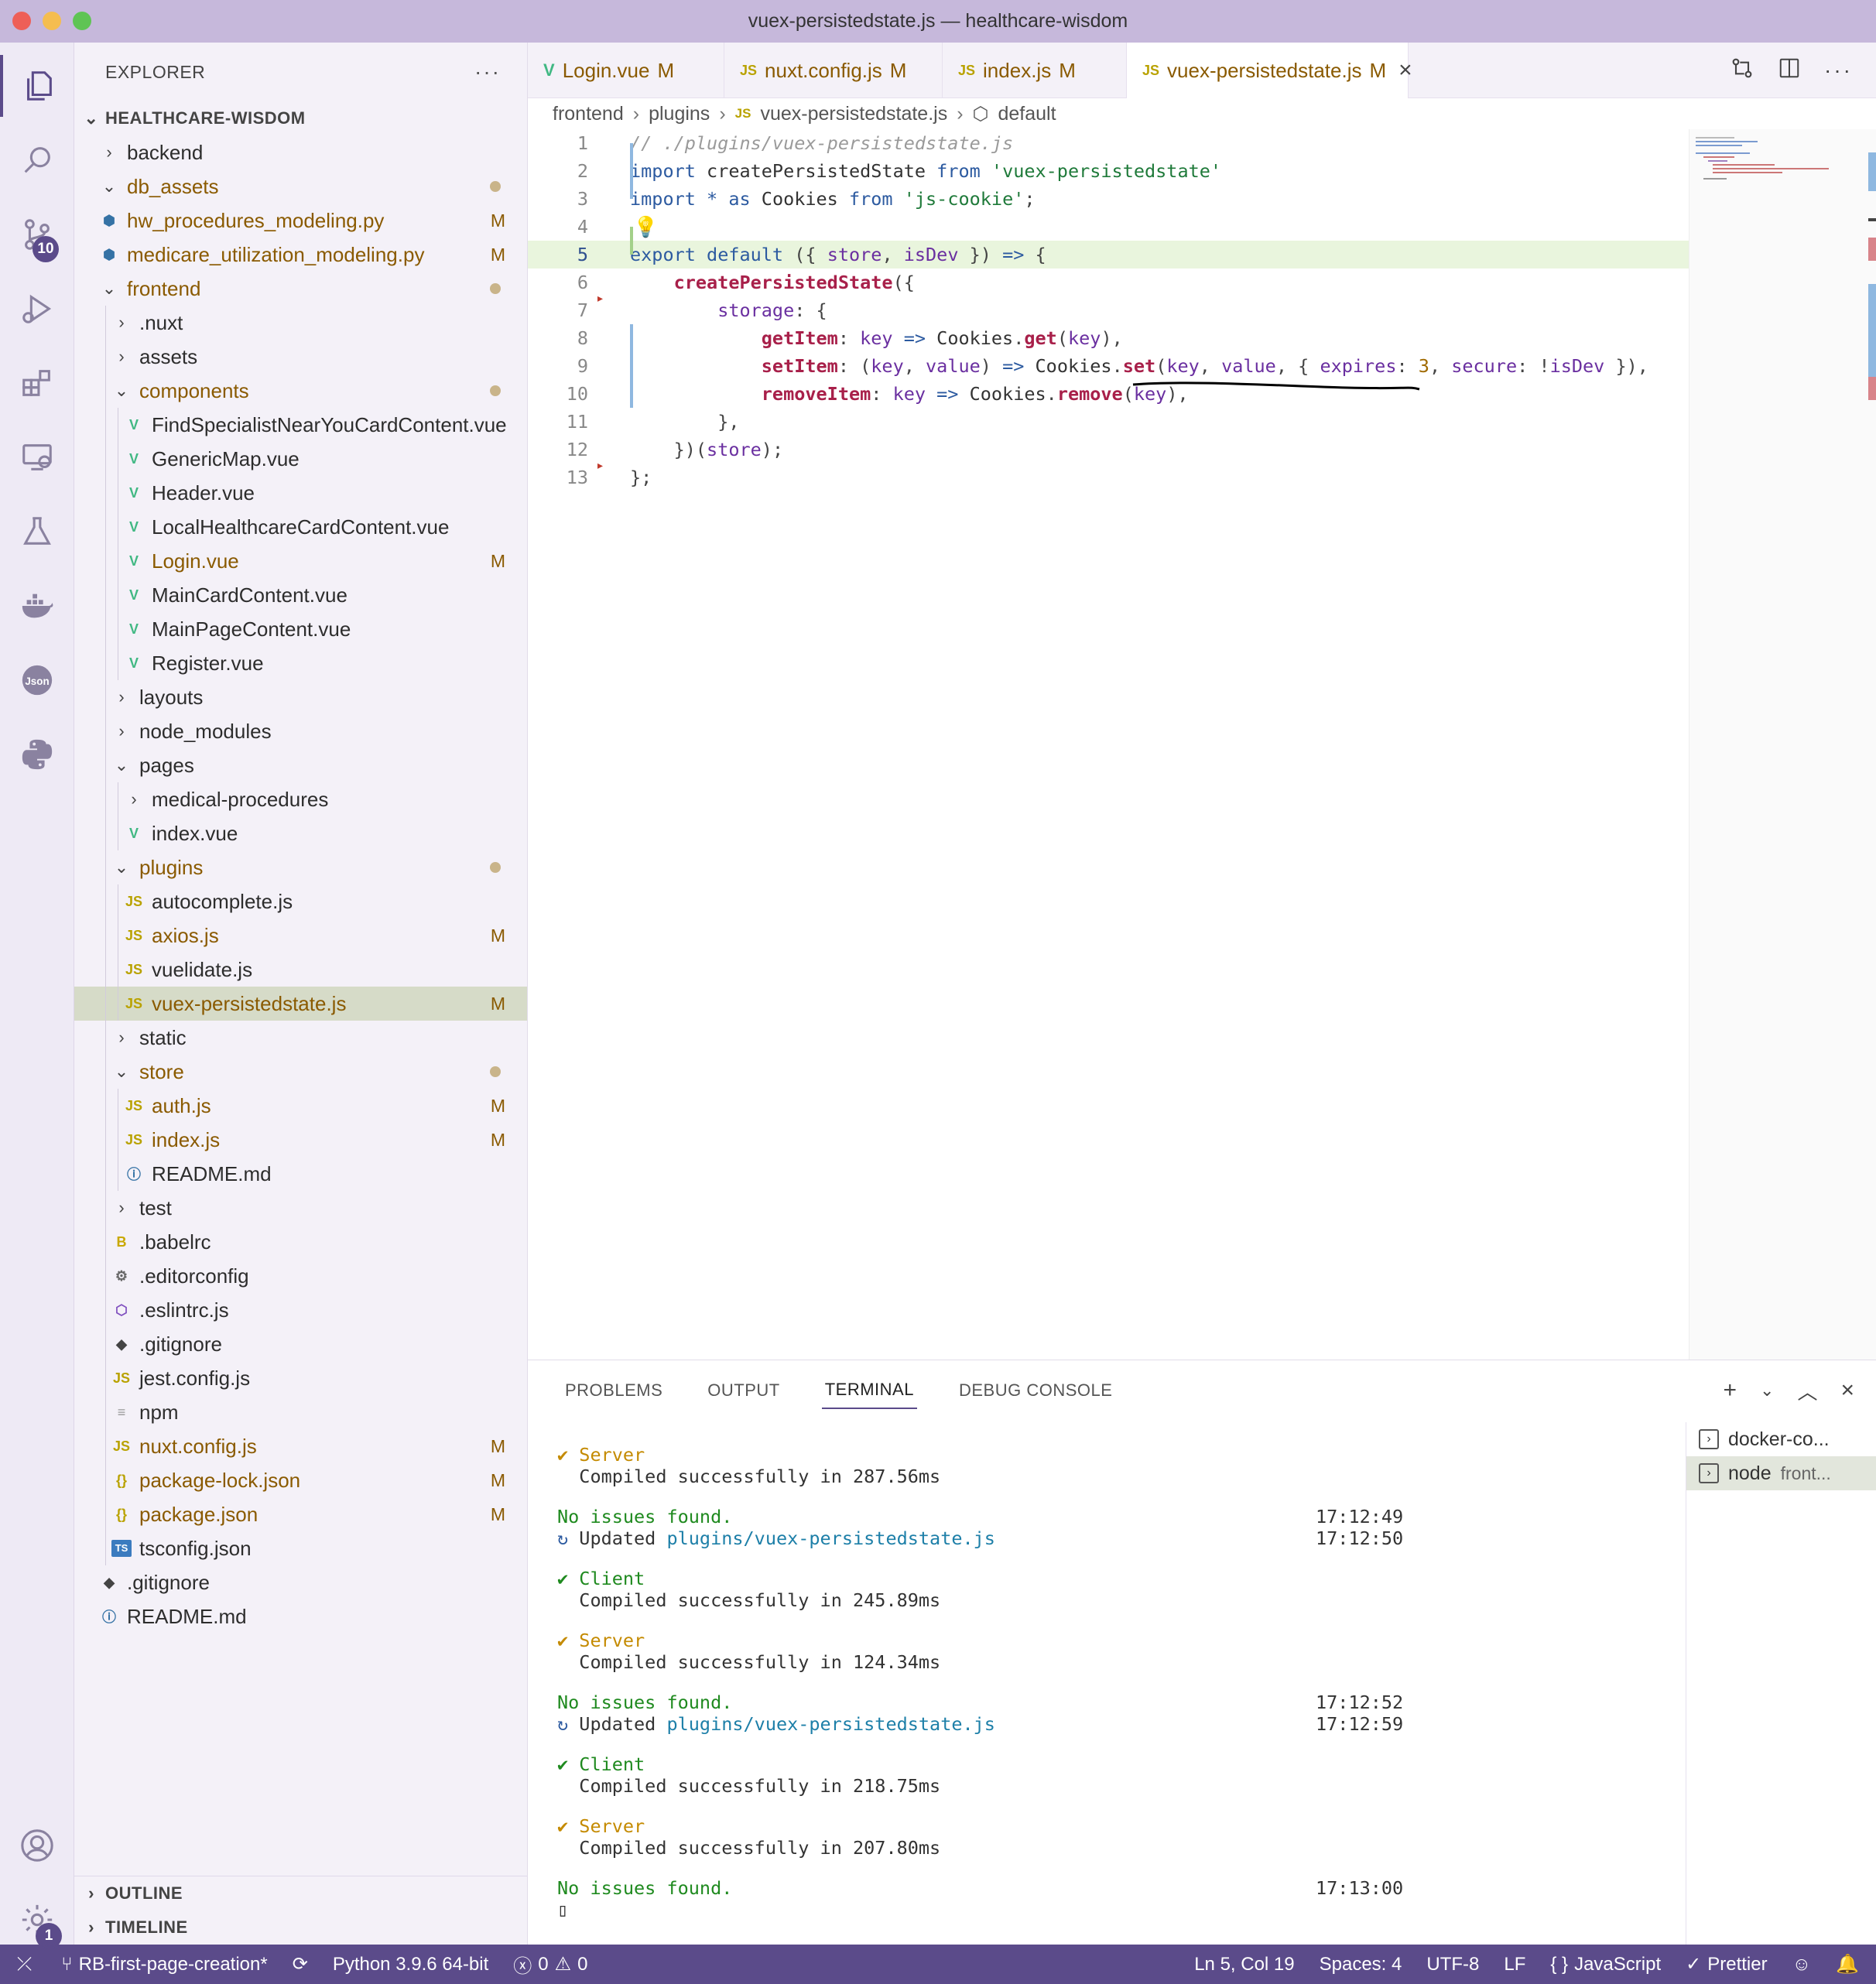  What do you see at coordinates (853, 114) in the screenshot?
I see `breadcrumb-item: vuex-persistedstate.js` at bounding box center [853, 114].